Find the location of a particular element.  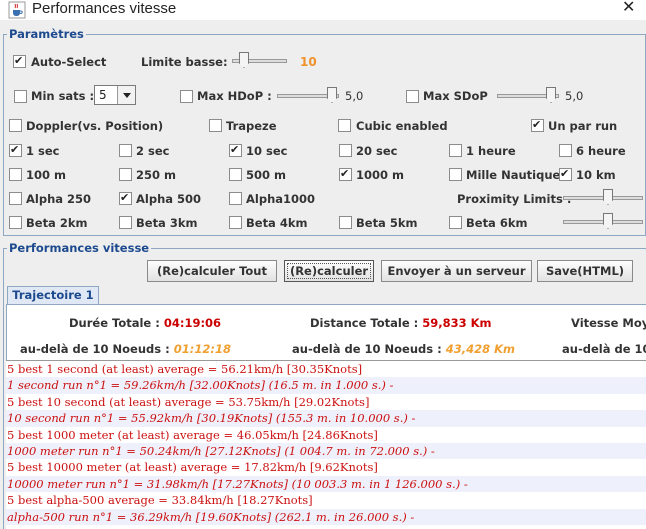

alpha-500-checkbox is located at coordinates (125, 198).